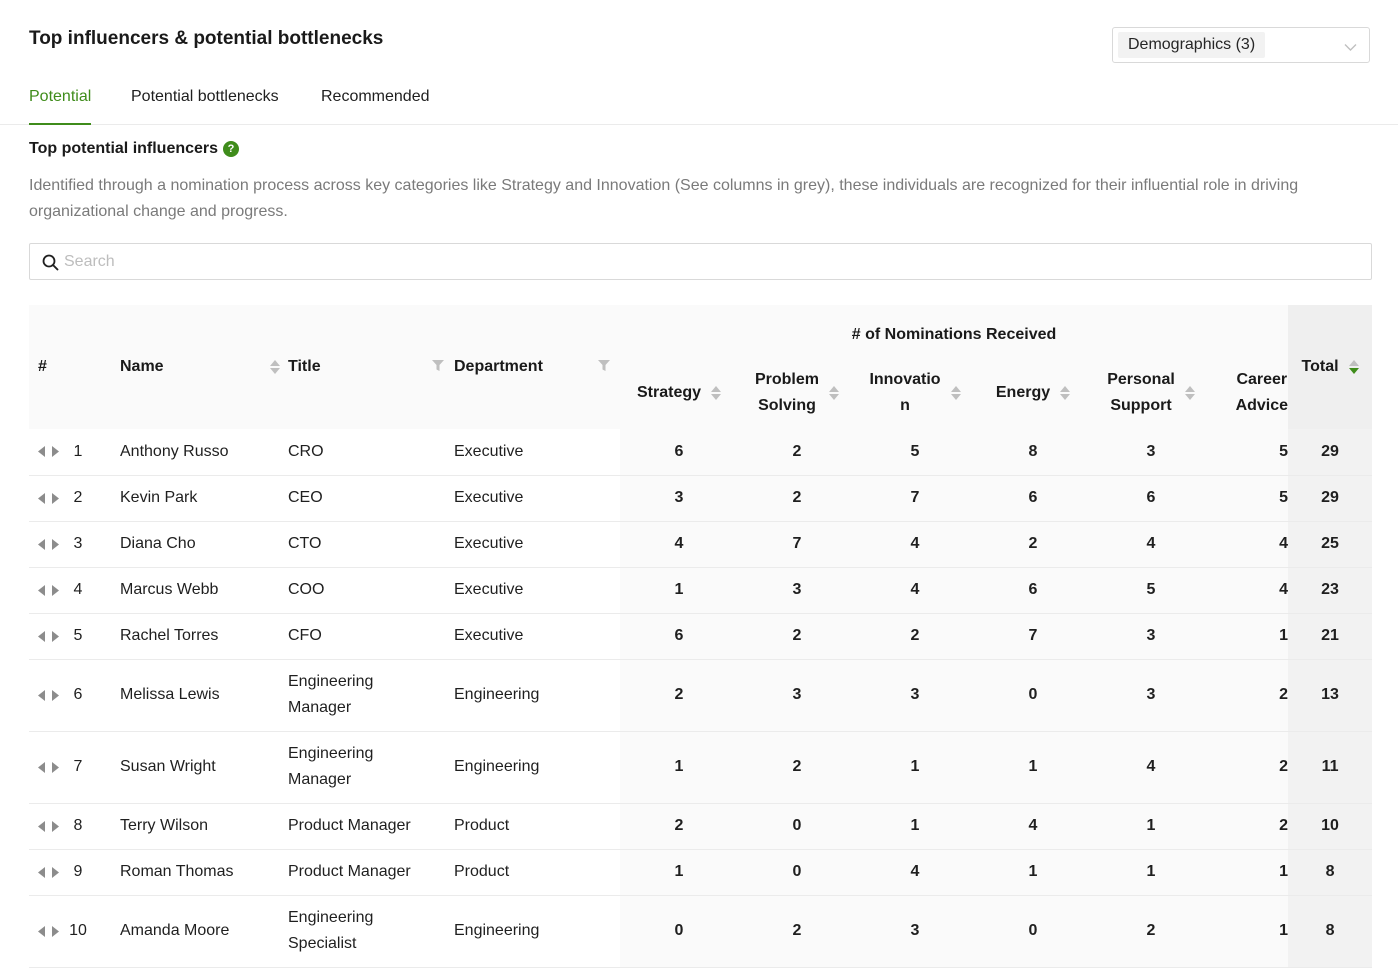 The height and width of the screenshot is (970, 1398). I want to click on col-header-name: Name, so click(199, 367).